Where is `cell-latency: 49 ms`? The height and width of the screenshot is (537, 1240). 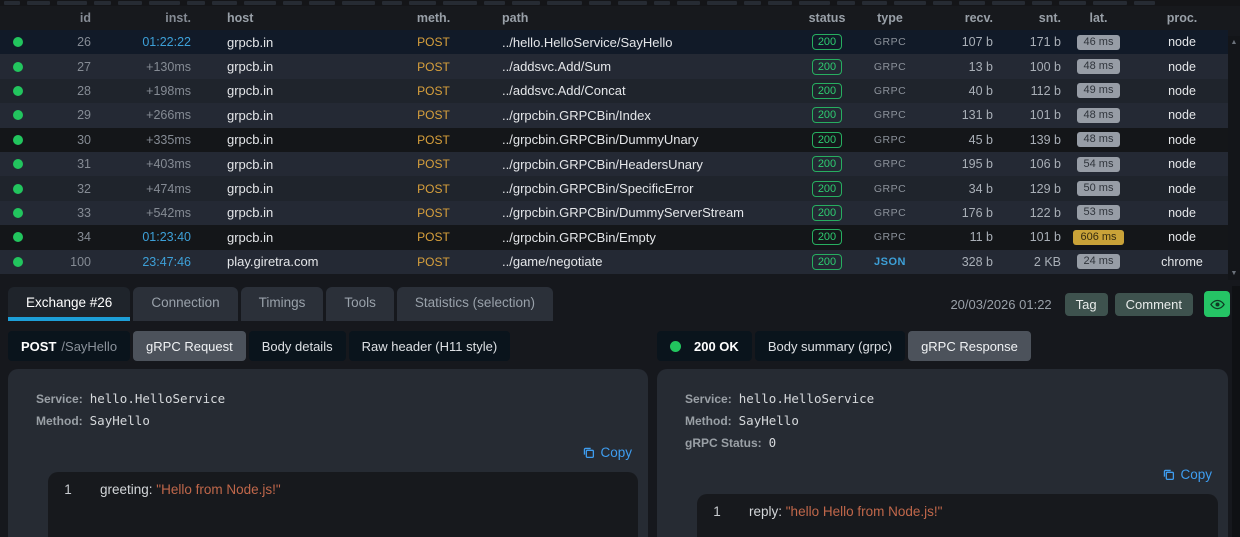 cell-latency: 49 ms is located at coordinates (1098, 91).